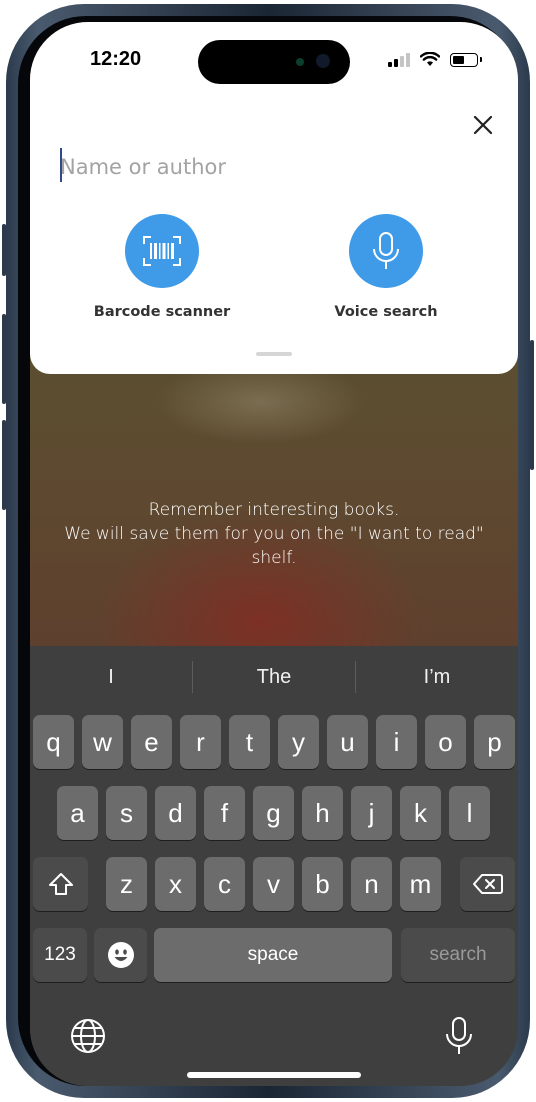 Image resolution: width=536 pixels, height=1102 pixels. I want to click on status-icons, so click(435, 59).